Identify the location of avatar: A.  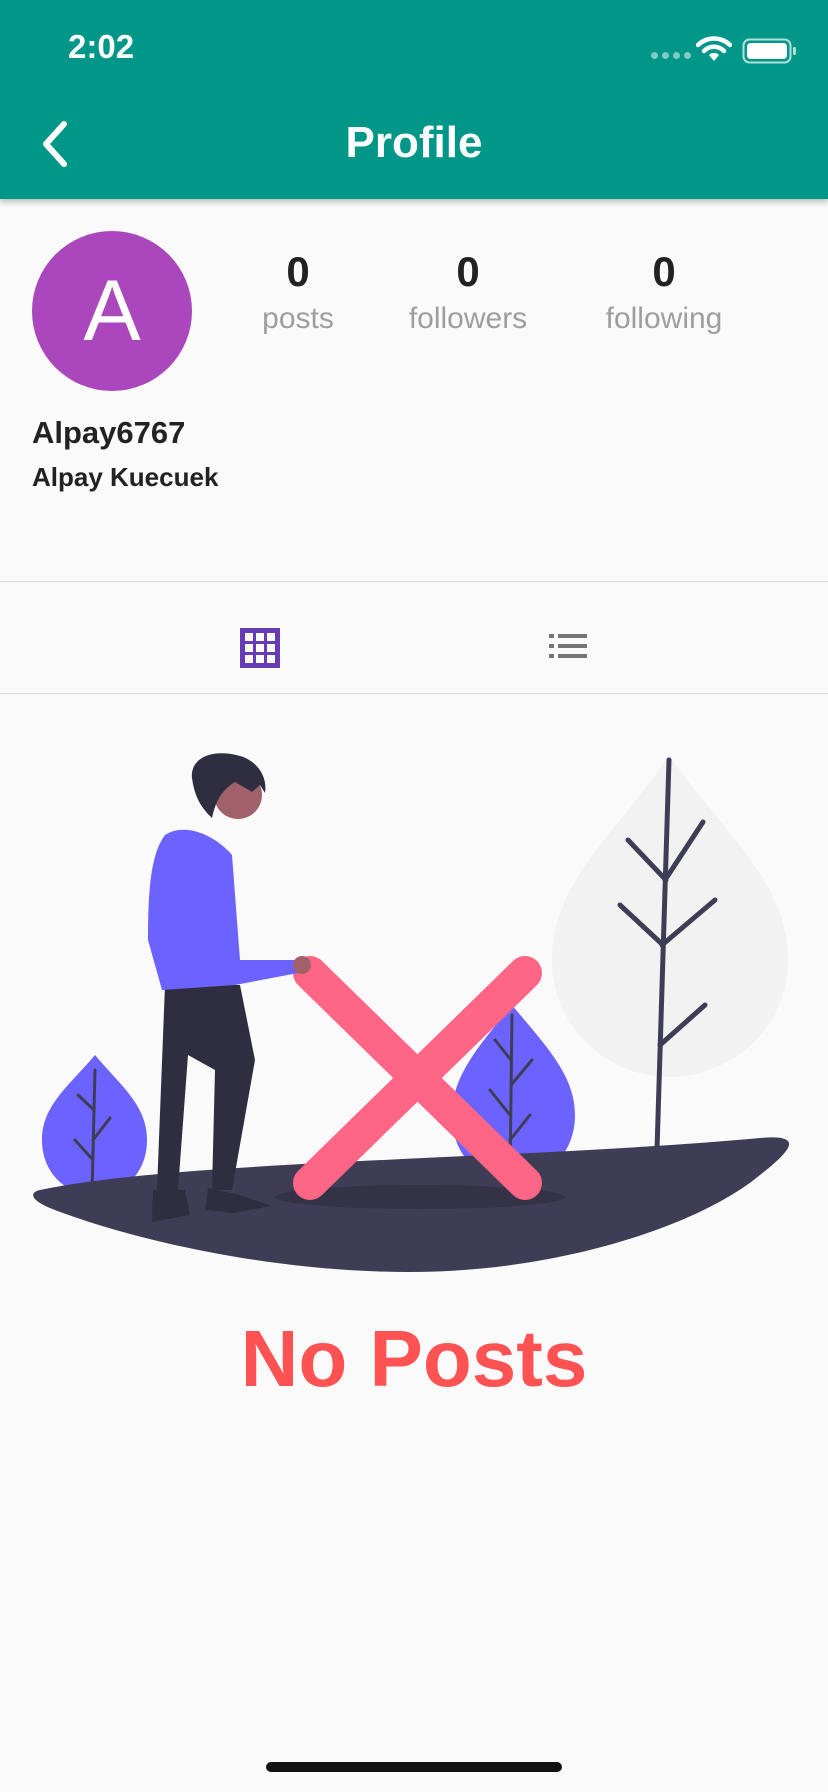
(112, 311).